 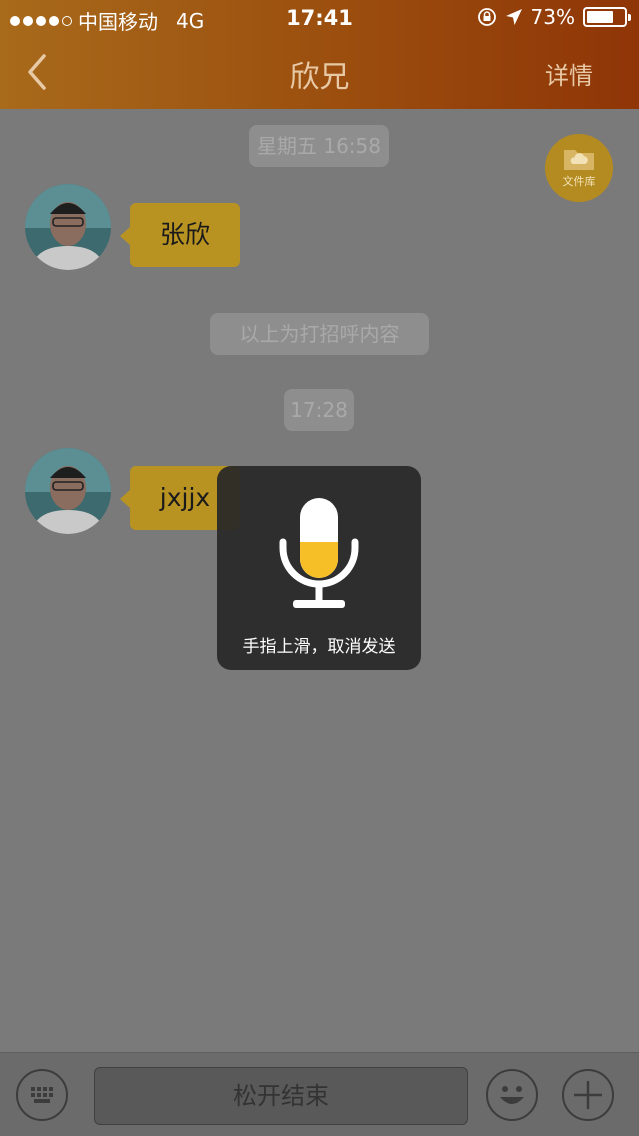 What do you see at coordinates (281, 1096) in the screenshot?
I see `hold-to-talk-button: 松开结束` at bounding box center [281, 1096].